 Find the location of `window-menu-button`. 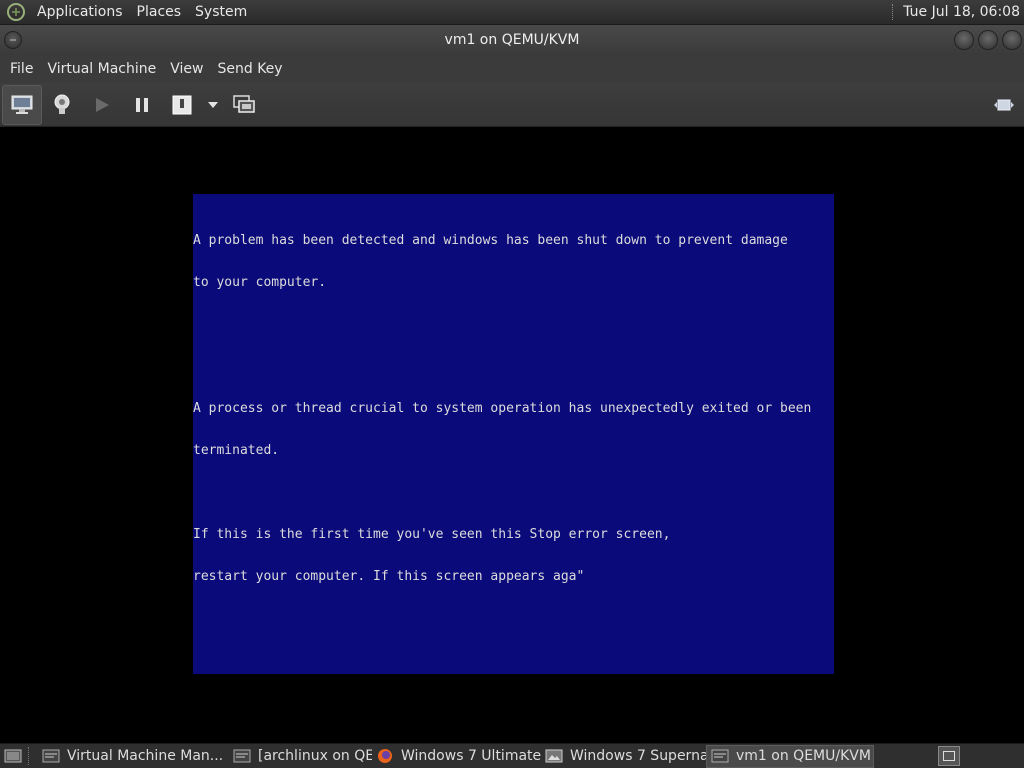

window-menu-button is located at coordinates (13, 40).